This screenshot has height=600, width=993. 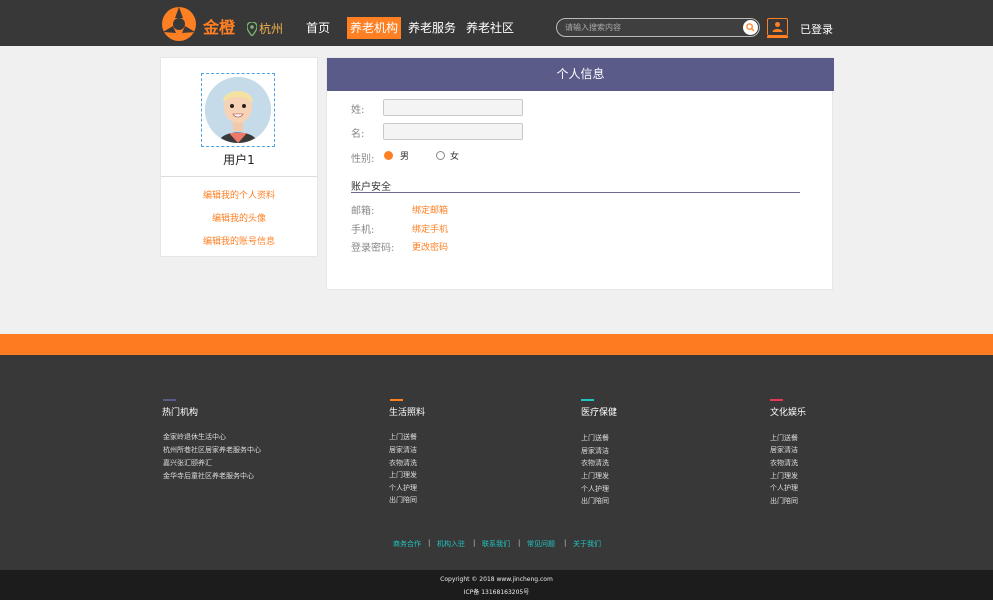 I want to click on city-selector: 杭州, so click(x=265, y=28).